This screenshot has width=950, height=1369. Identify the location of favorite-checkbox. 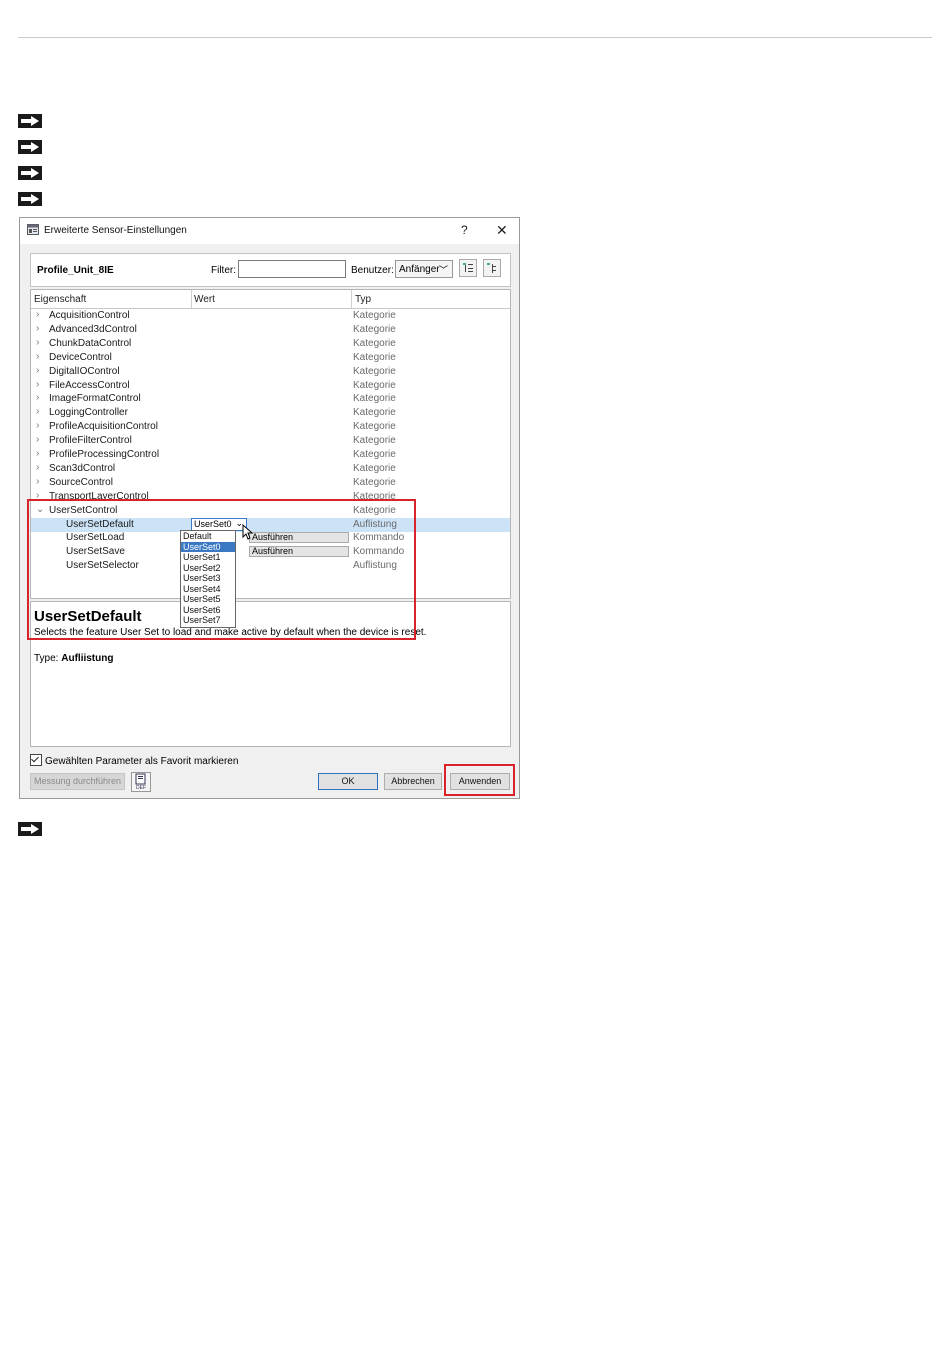
(36, 760).